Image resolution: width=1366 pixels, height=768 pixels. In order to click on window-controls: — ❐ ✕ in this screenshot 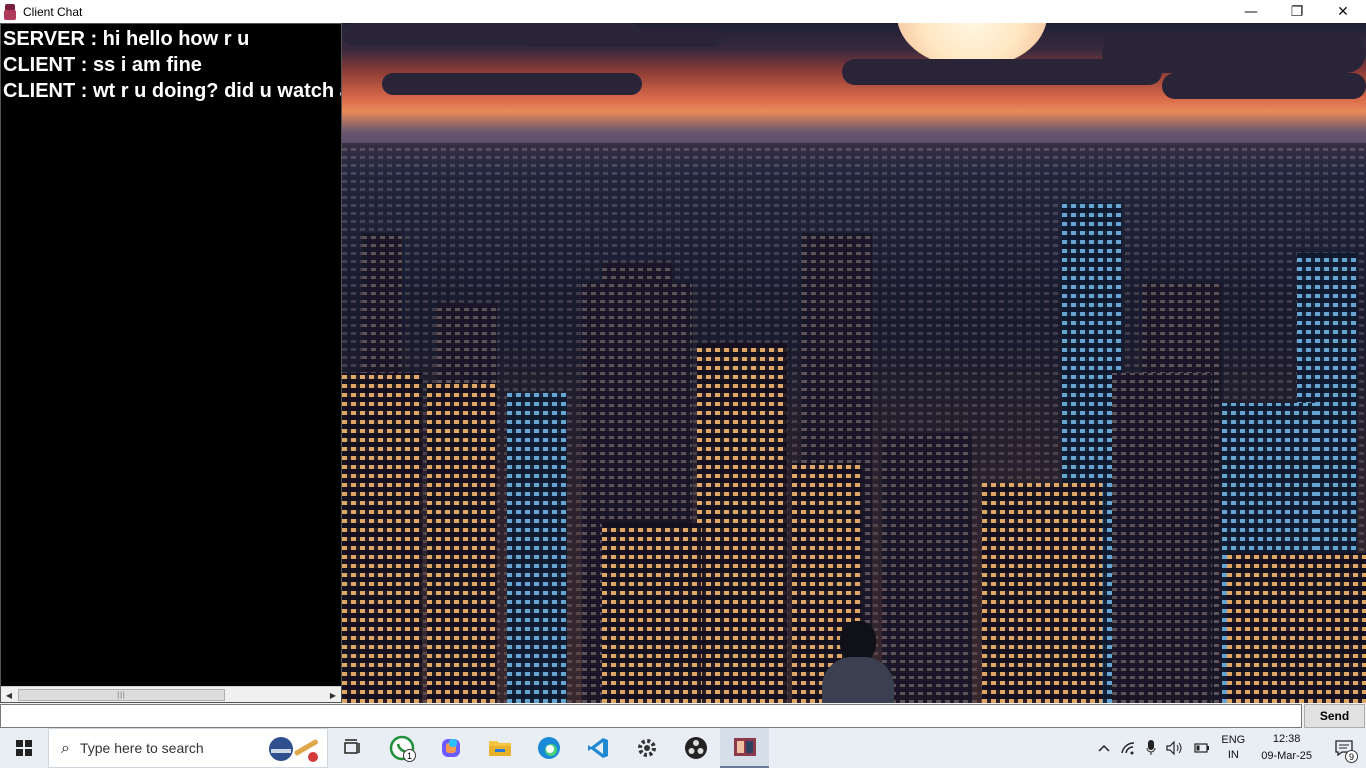, I will do `click(1297, 11)`.